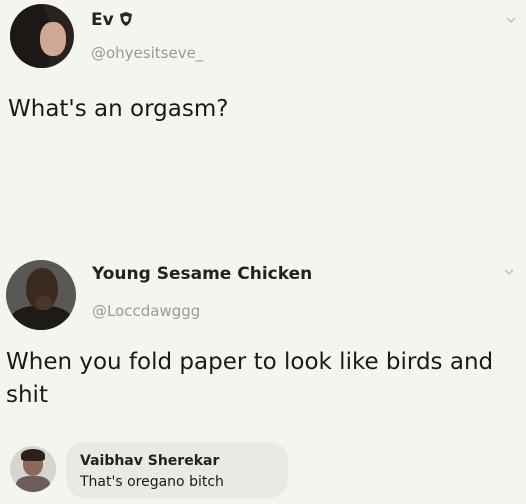  I want to click on comment-text: That's oregano bitch, so click(152, 482).